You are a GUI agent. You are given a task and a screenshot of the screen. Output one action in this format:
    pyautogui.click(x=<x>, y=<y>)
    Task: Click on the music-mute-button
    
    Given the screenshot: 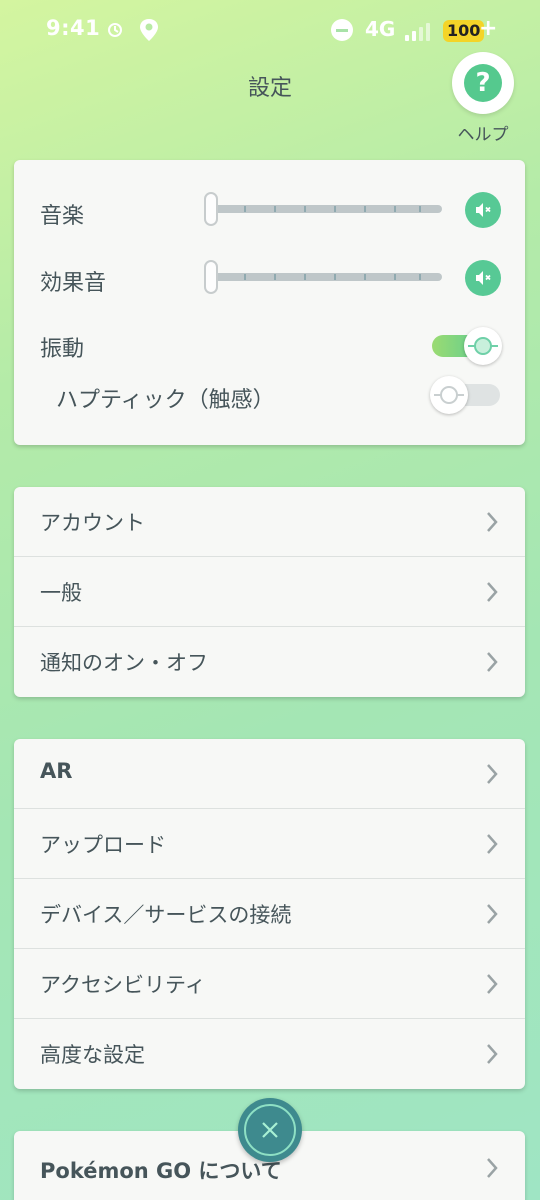 What is the action you would take?
    pyautogui.click(x=483, y=210)
    